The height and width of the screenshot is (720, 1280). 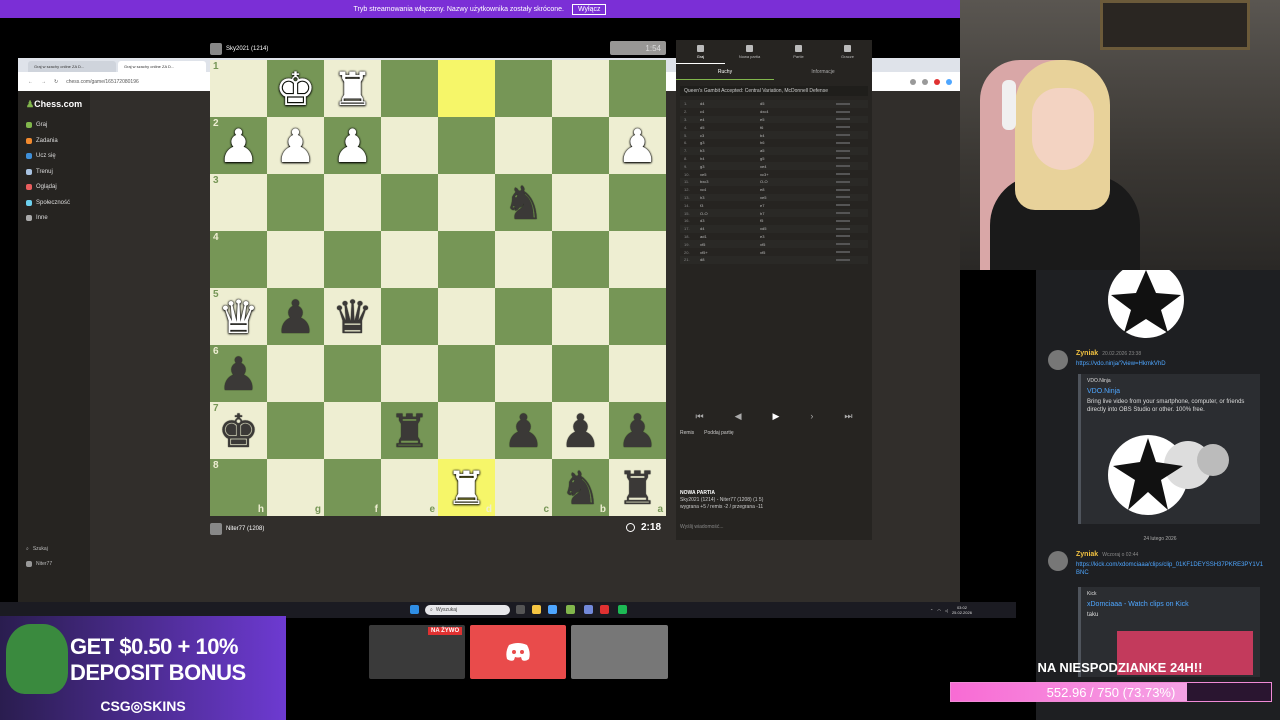 What do you see at coordinates (56, 125) in the screenshot?
I see `sidebar-item-0: Graj` at bounding box center [56, 125].